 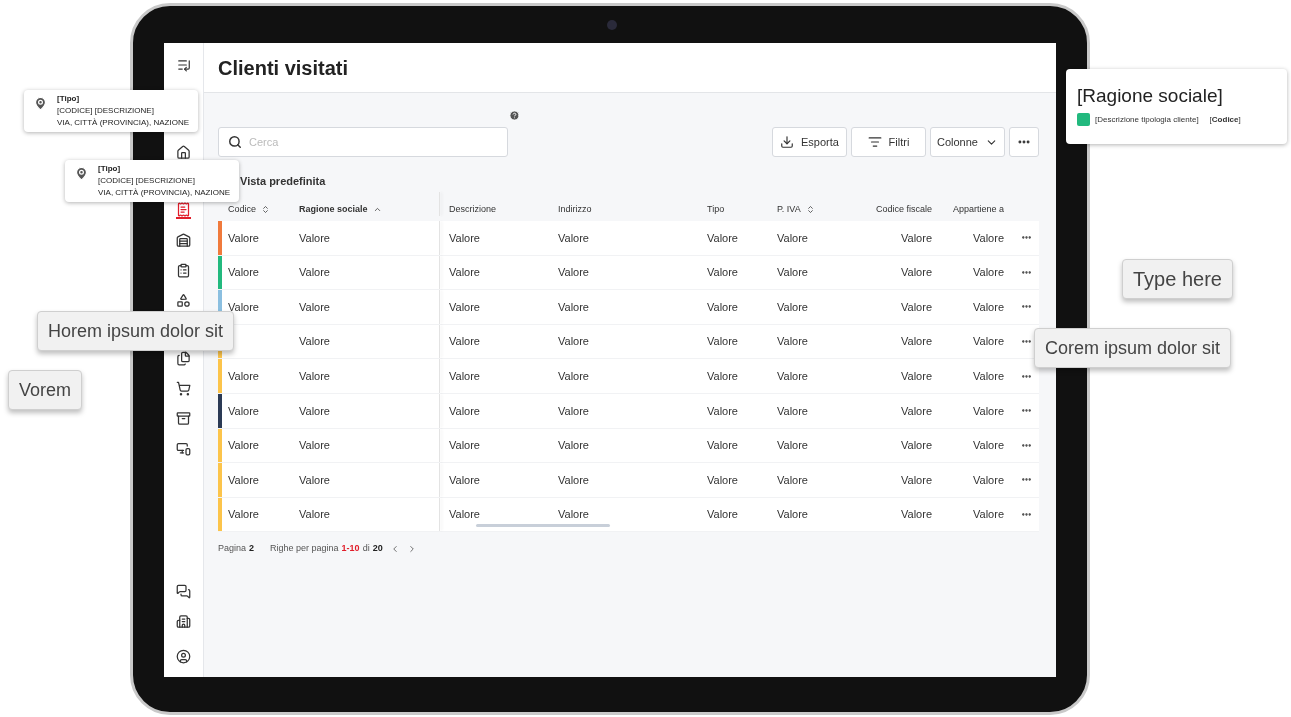 I want to click on export-button: Esporta, so click(x=809, y=142).